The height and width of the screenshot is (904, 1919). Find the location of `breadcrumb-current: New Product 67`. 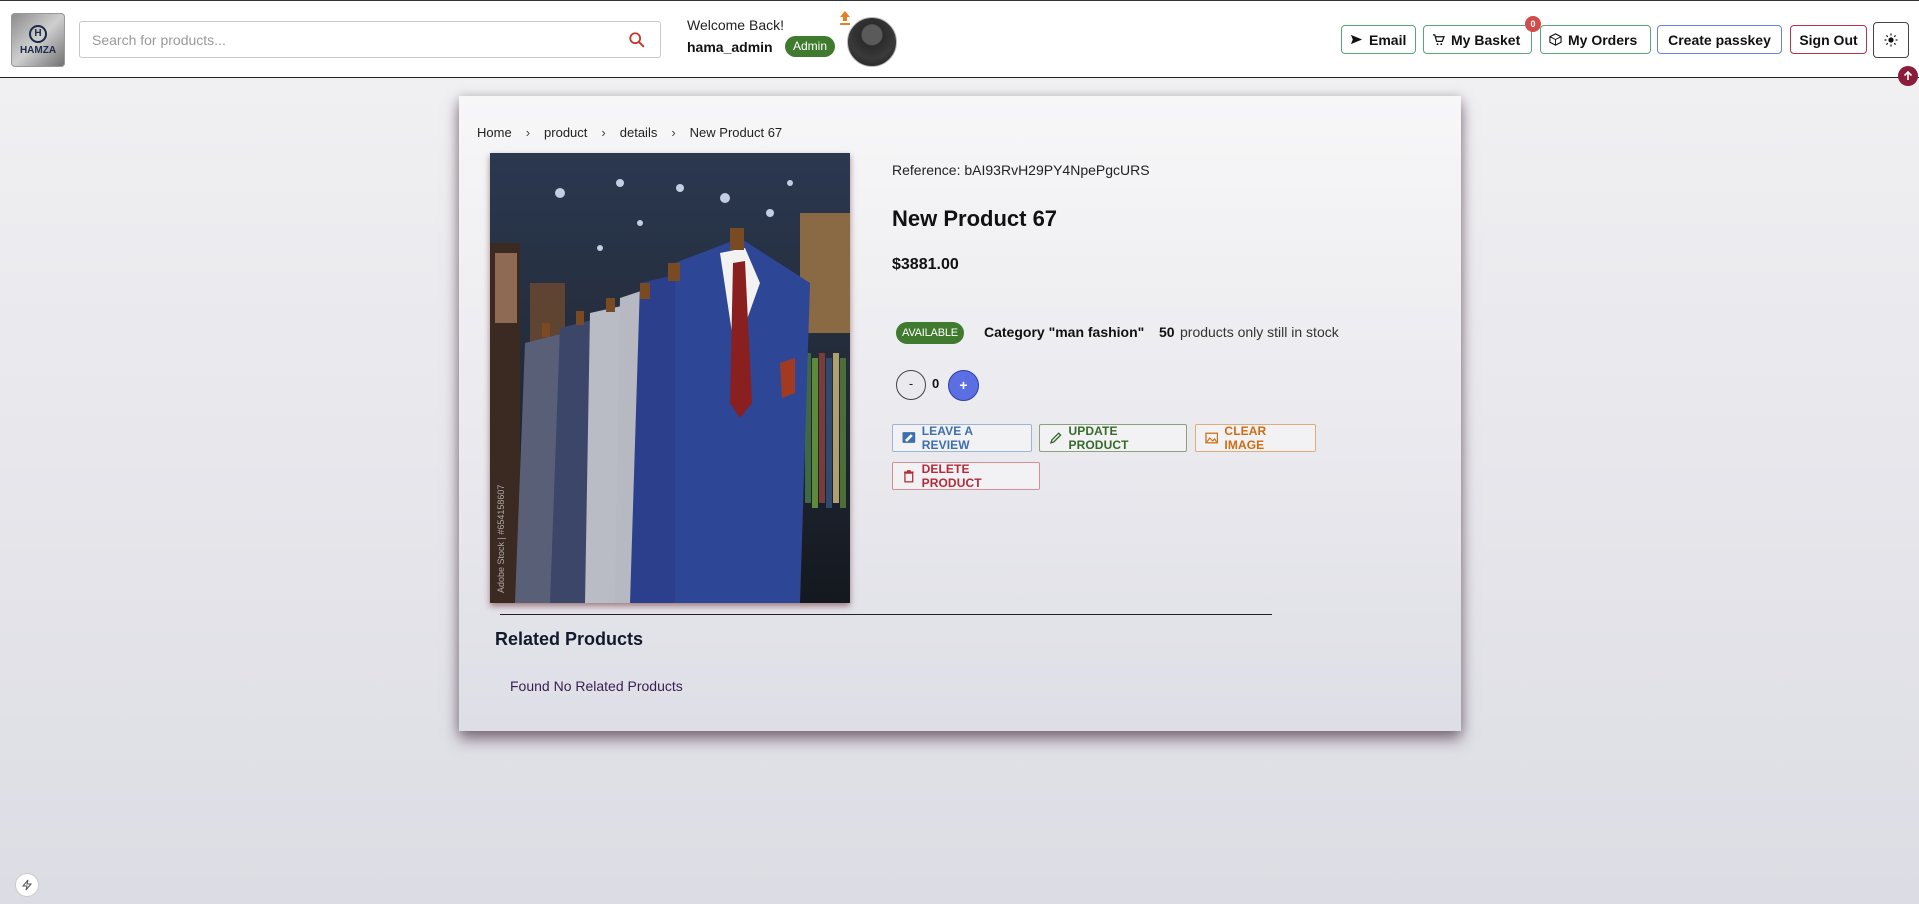

breadcrumb-current: New Product 67 is located at coordinates (736, 132).